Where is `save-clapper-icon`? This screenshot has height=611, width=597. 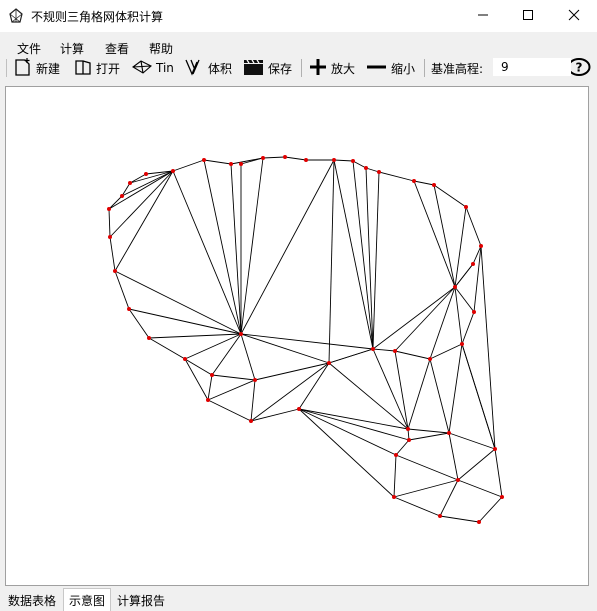 save-clapper-icon is located at coordinates (255, 68).